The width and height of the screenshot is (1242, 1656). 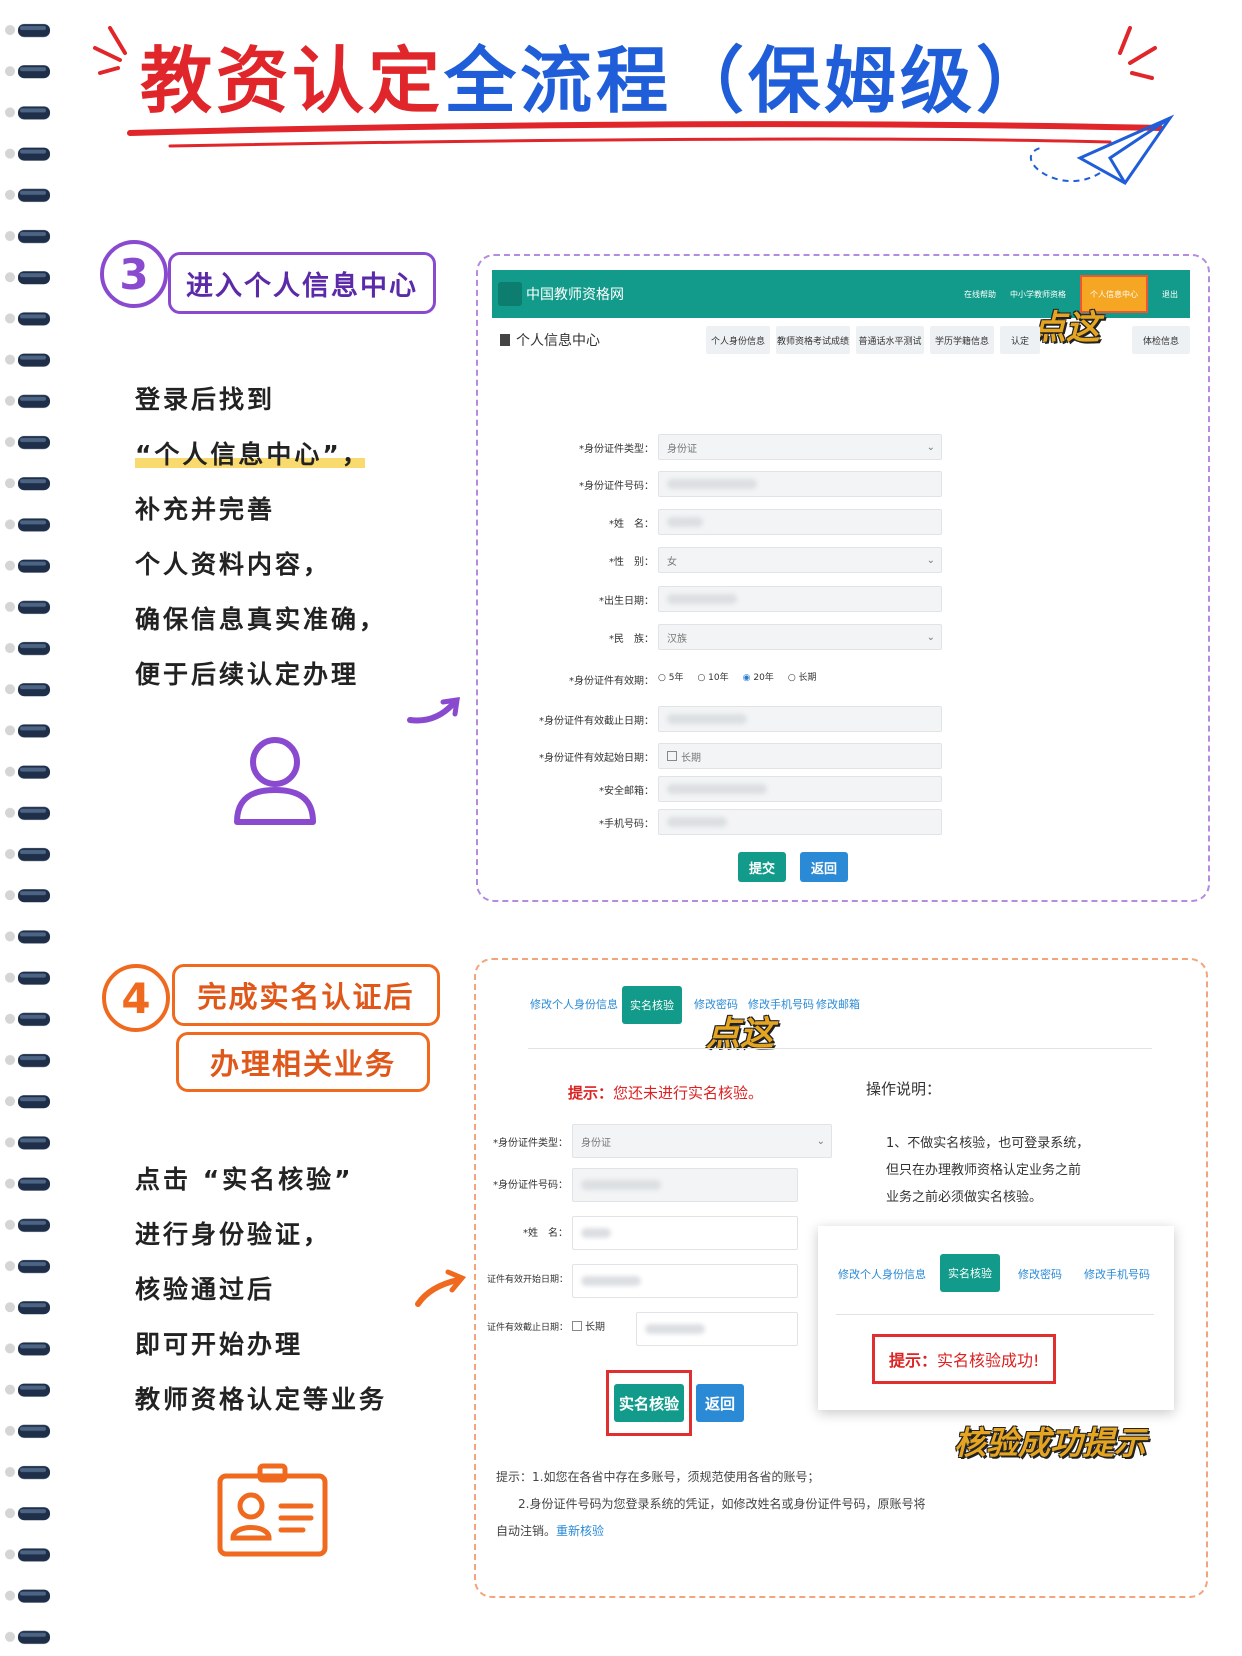 I want to click on radio-label: 20年, so click(x=763, y=678).